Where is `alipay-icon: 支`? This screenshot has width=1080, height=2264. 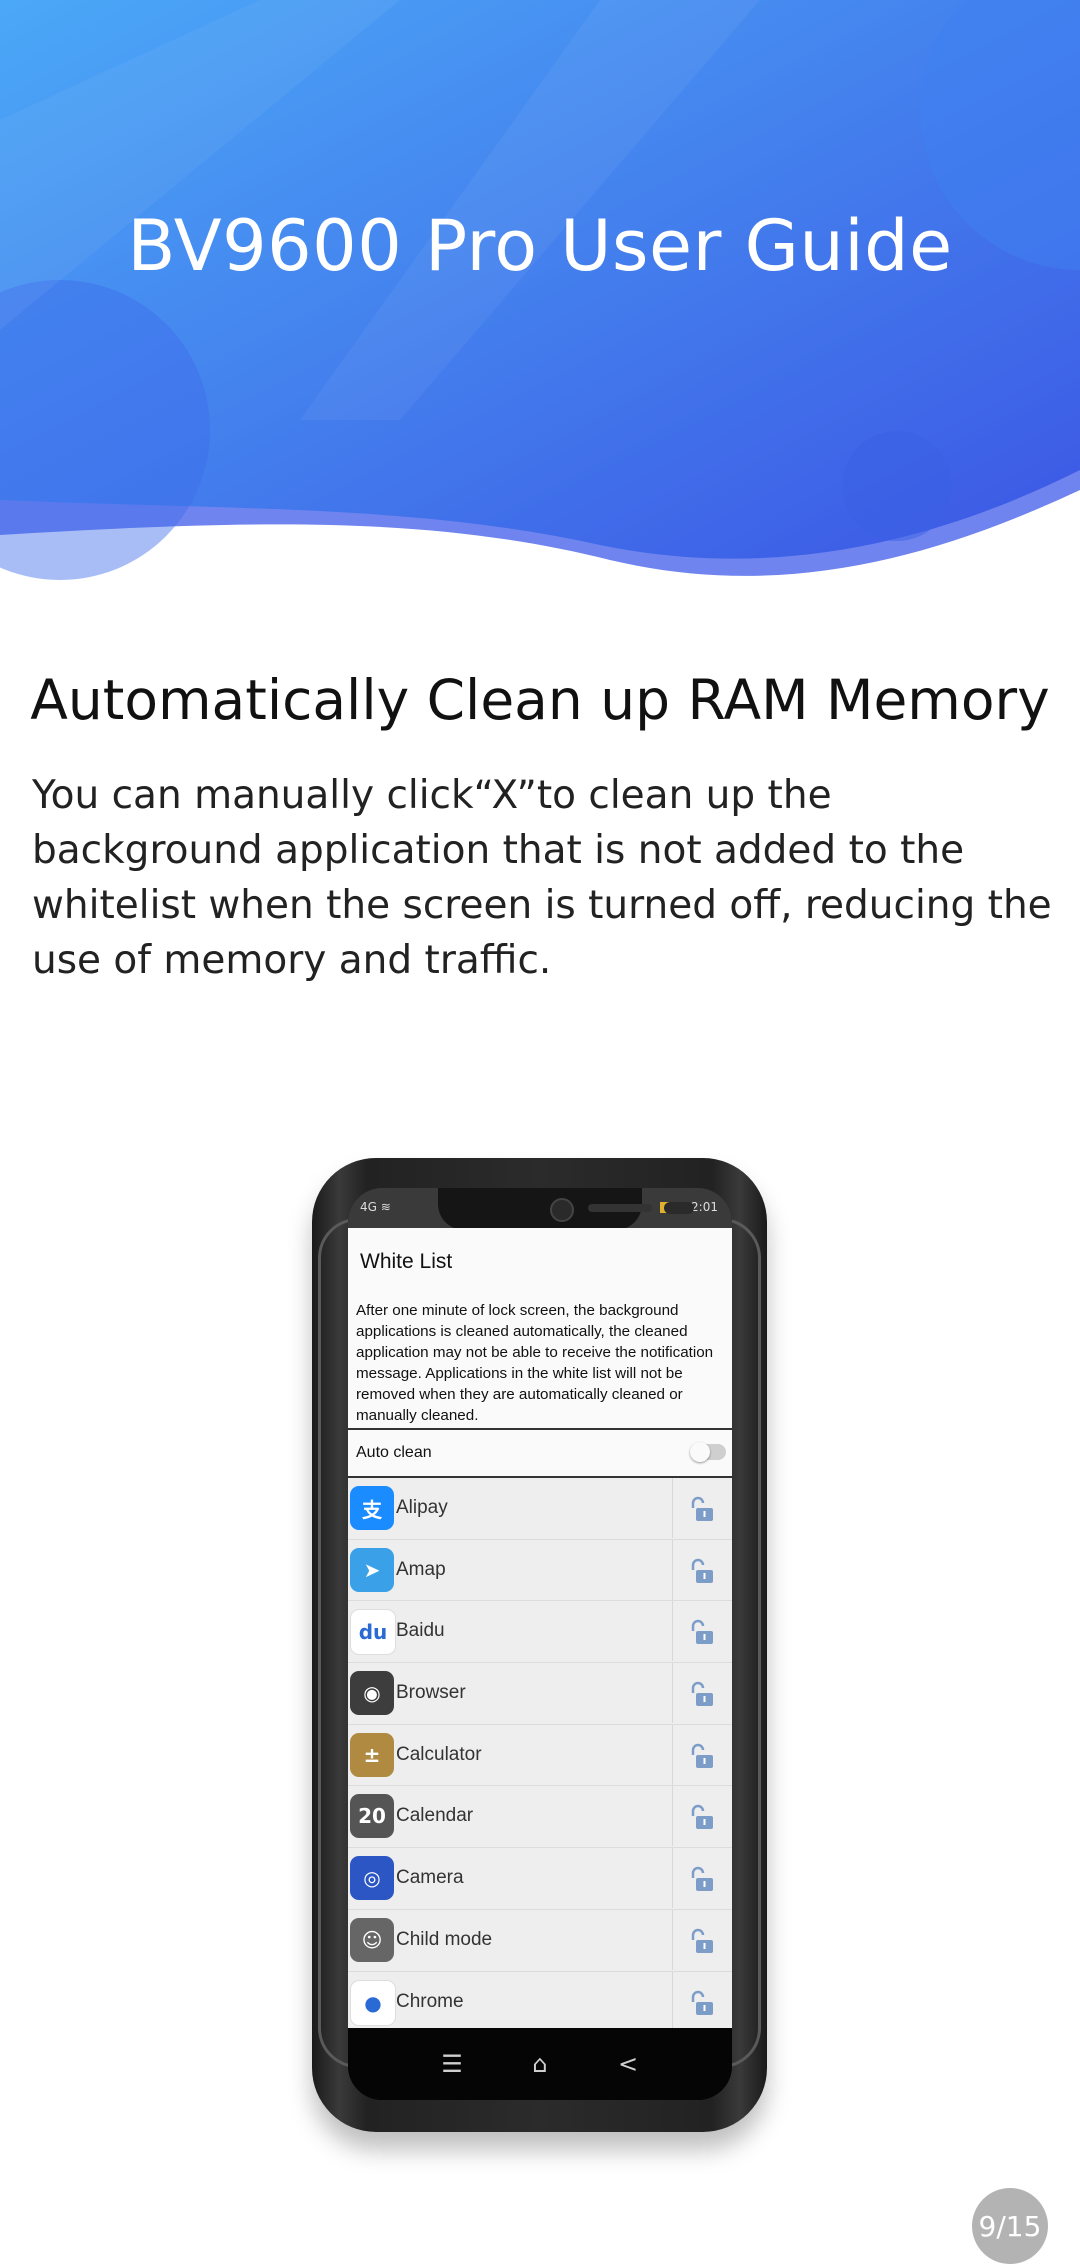
alipay-icon: 支 is located at coordinates (372, 1508).